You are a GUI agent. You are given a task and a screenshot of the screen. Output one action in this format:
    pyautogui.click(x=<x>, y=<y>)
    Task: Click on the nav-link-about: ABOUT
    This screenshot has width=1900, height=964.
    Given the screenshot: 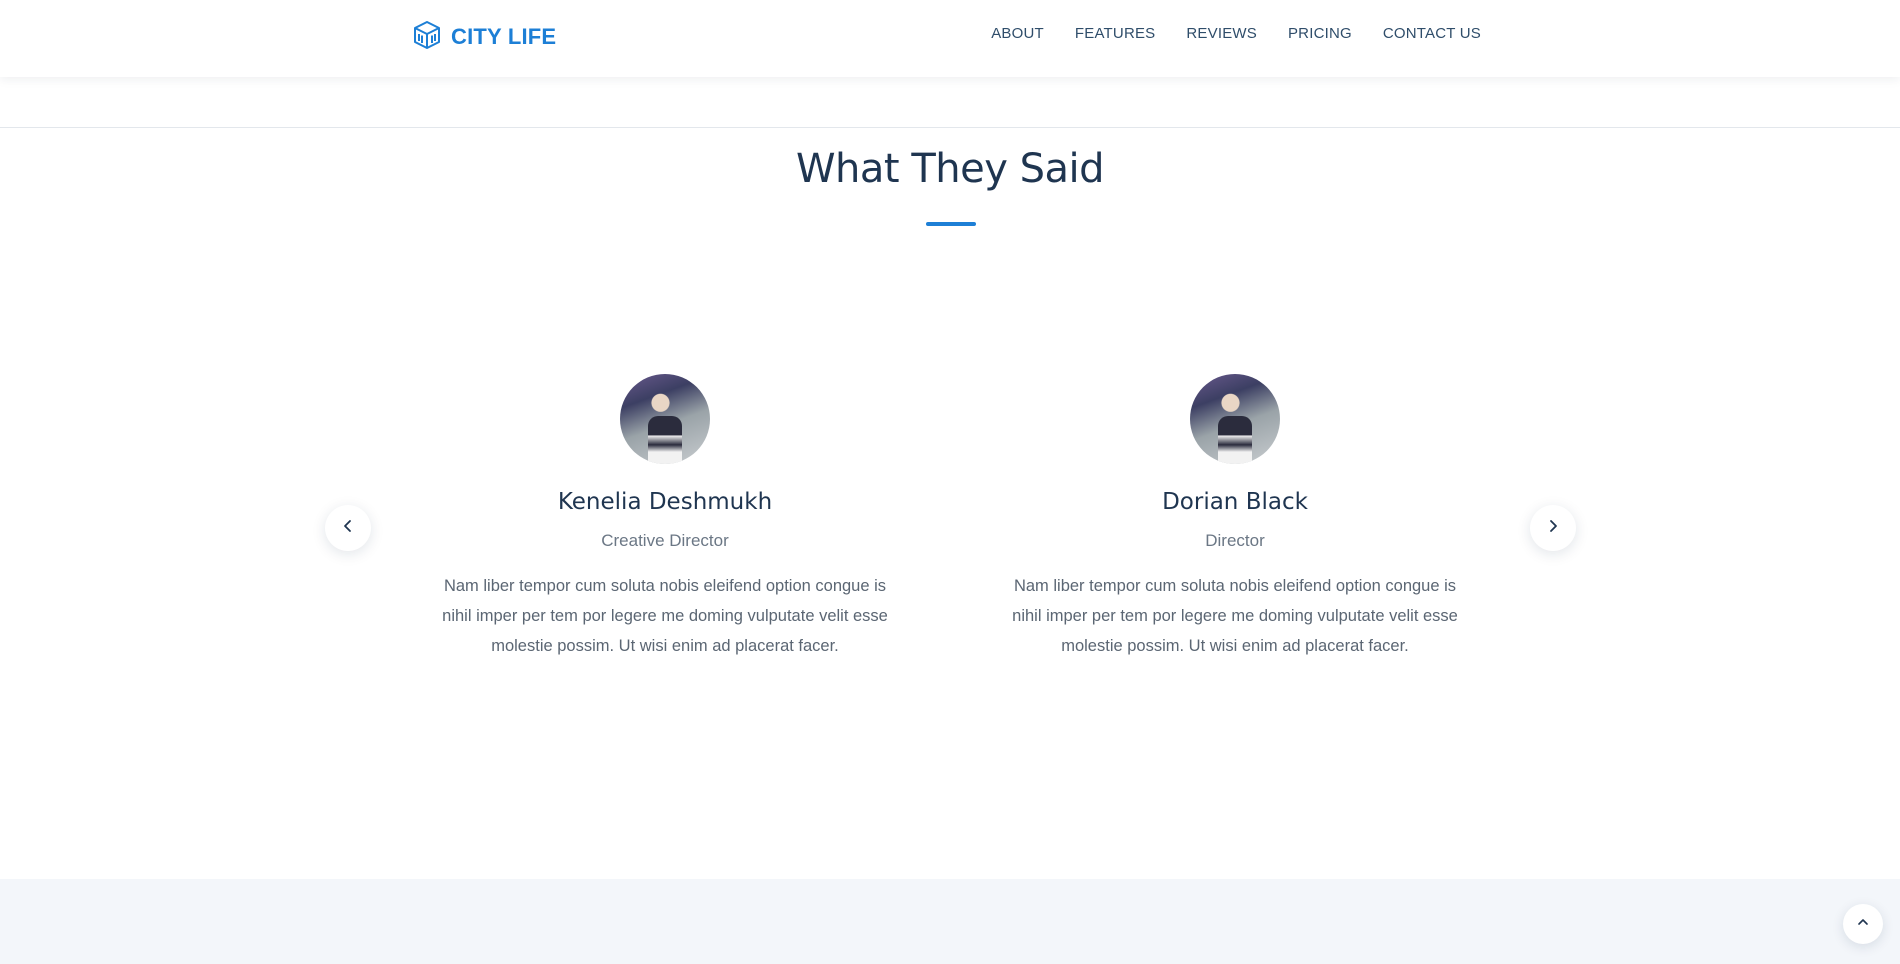 What is the action you would take?
    pyautogui.click(x=1017, y=33)
    